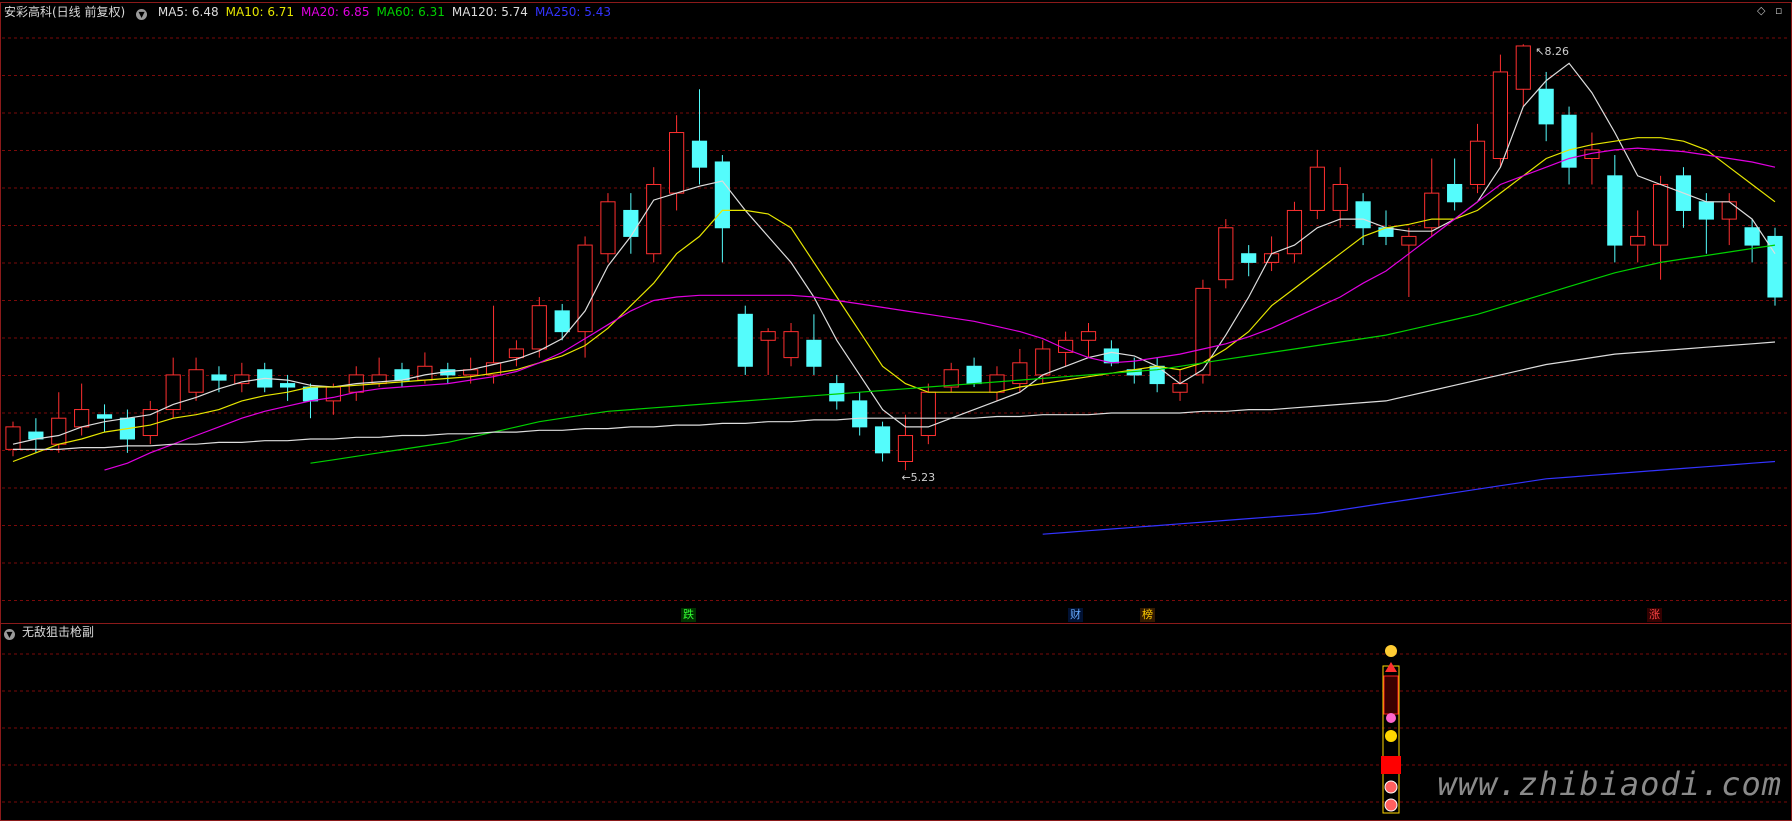 The width and height of the screenshot is (1792, 821). What do you see at coordinates (1609, 784) in the screenshot?
I see `watermark: www.zhibiaodi.com` at bounding box center [1609, 784].